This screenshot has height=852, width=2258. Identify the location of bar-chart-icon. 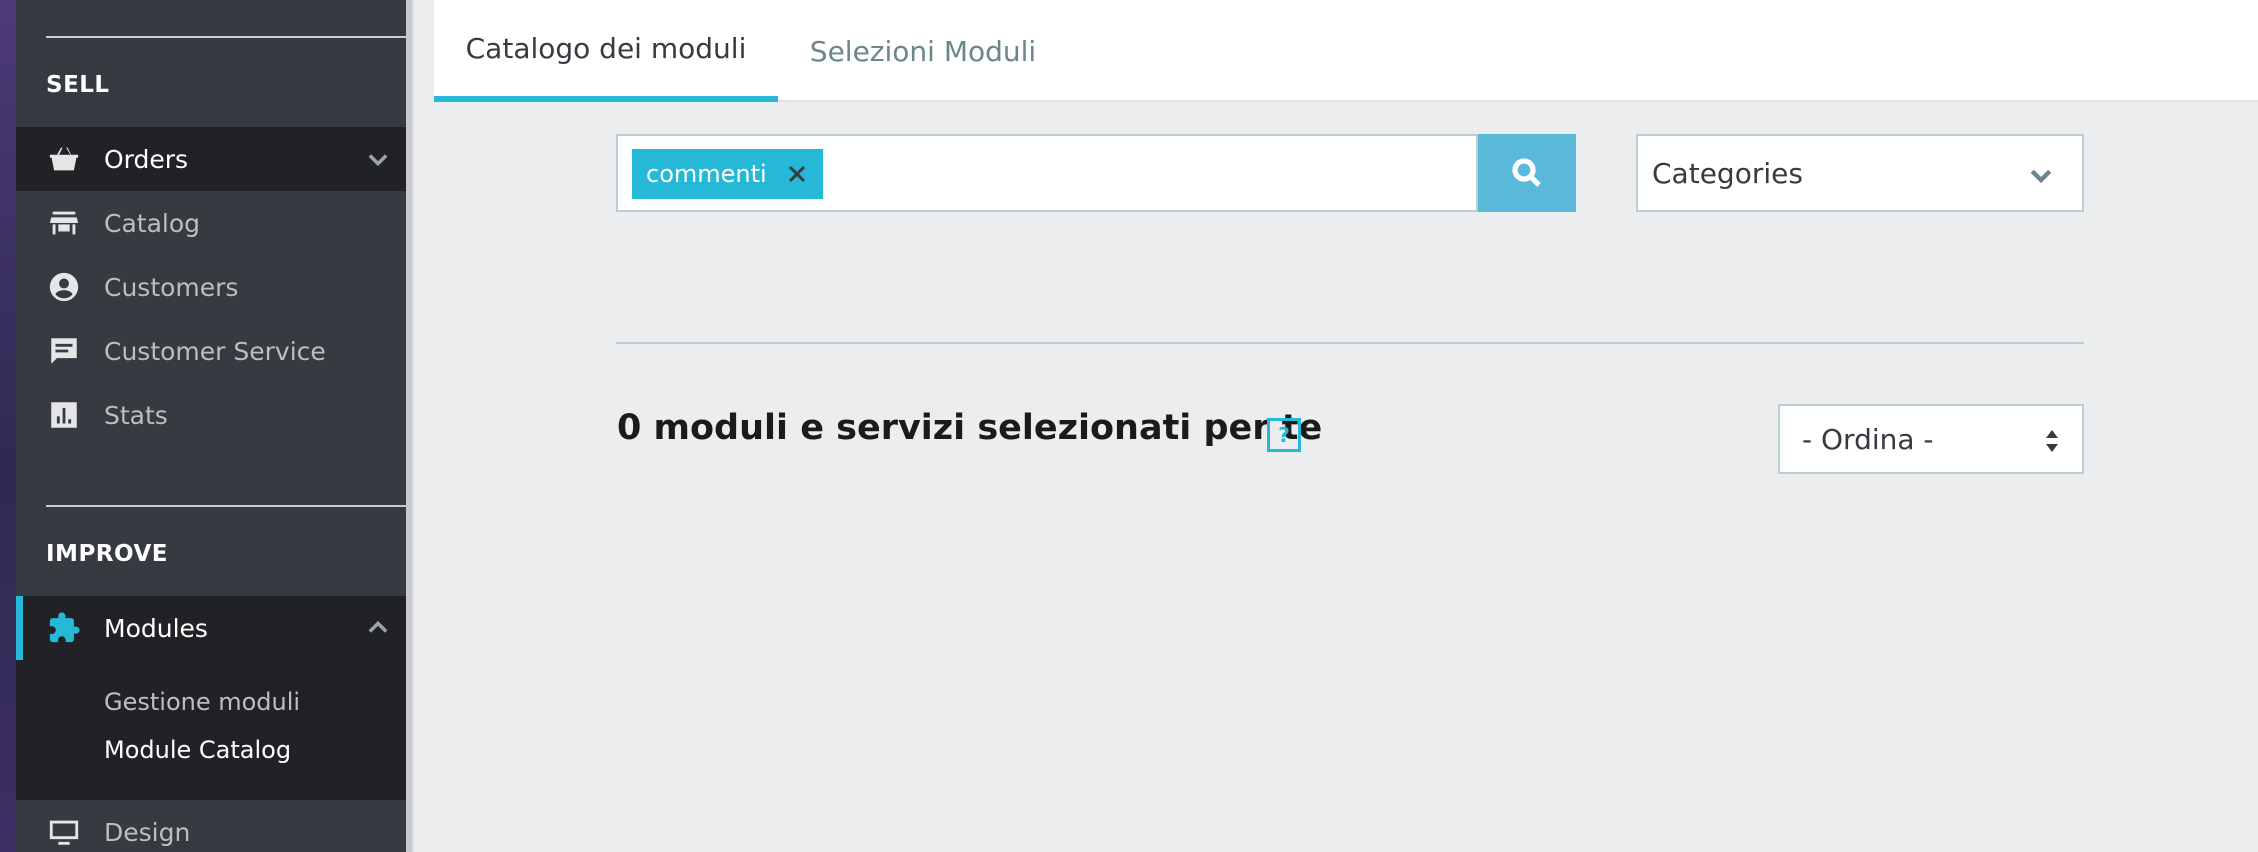
(64, 415).